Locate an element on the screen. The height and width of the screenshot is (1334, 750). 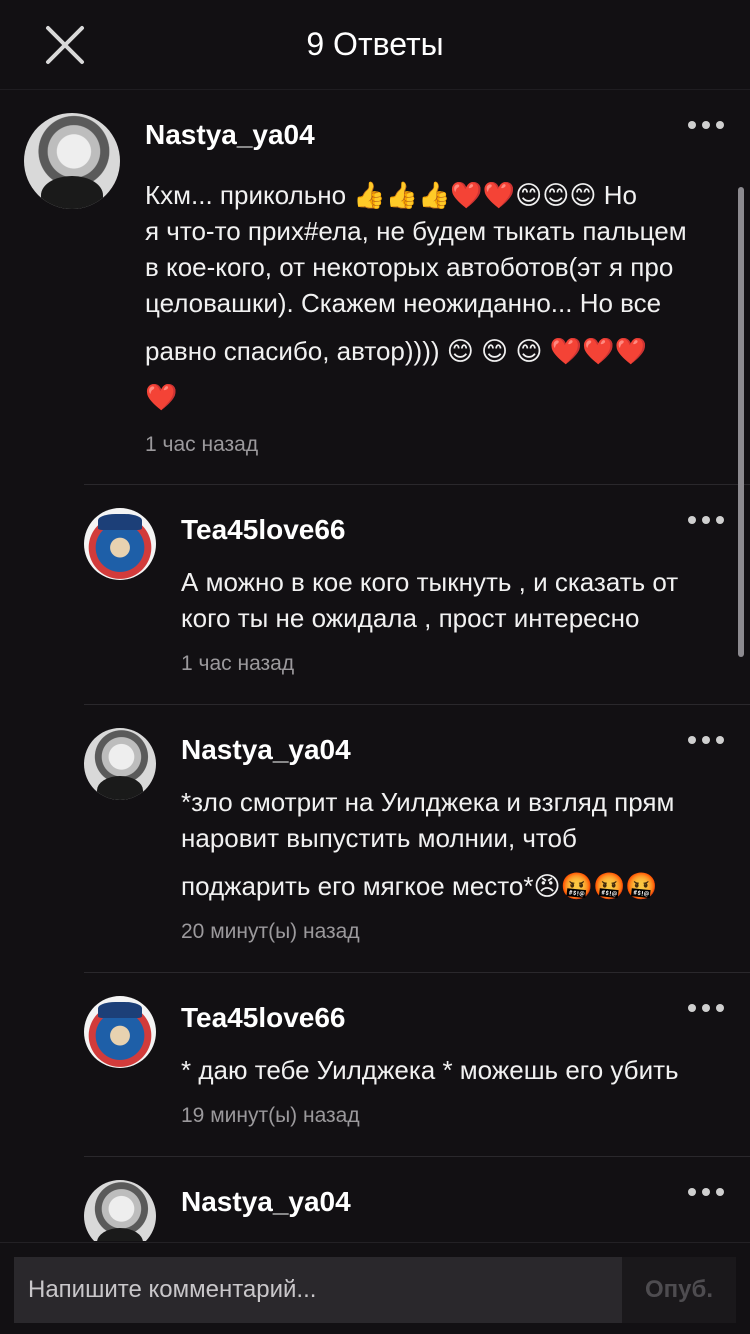
comment-text-line: кого ты не ожидала , прост интересно is located at coordinates (410, 618).